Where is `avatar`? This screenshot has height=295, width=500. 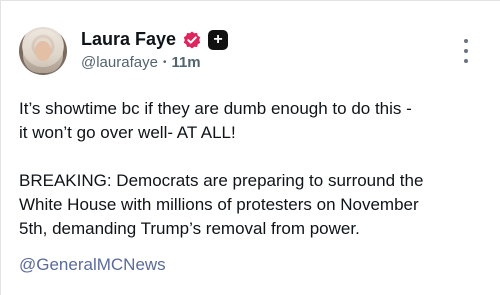
avatar is located at coordinates (43, 51).